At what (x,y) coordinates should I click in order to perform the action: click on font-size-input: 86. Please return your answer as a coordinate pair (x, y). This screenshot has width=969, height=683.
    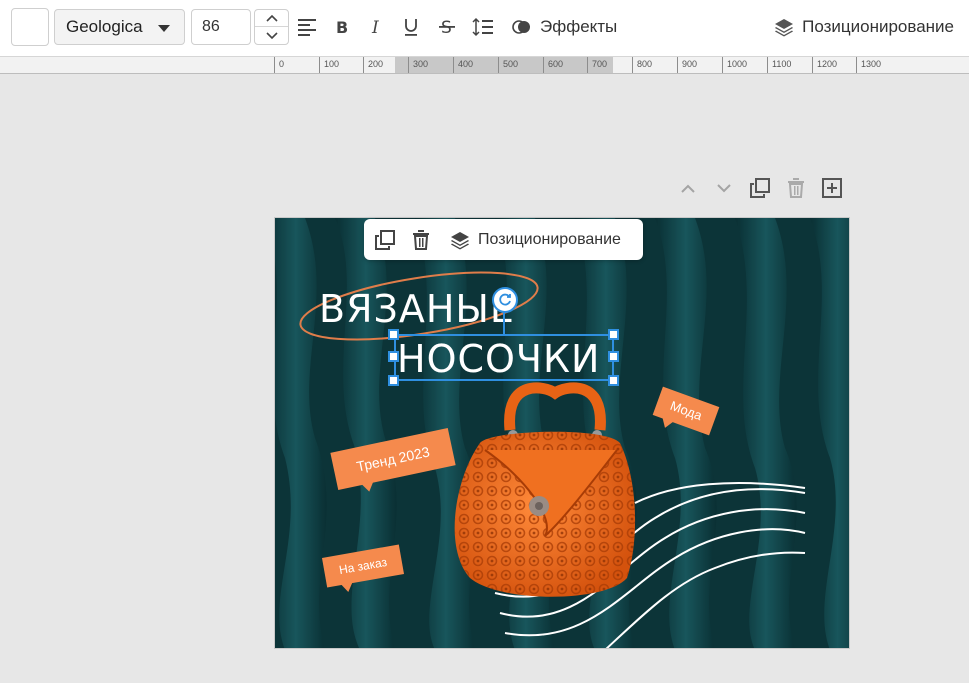
    Looking at the image, I should click on (221, 27).